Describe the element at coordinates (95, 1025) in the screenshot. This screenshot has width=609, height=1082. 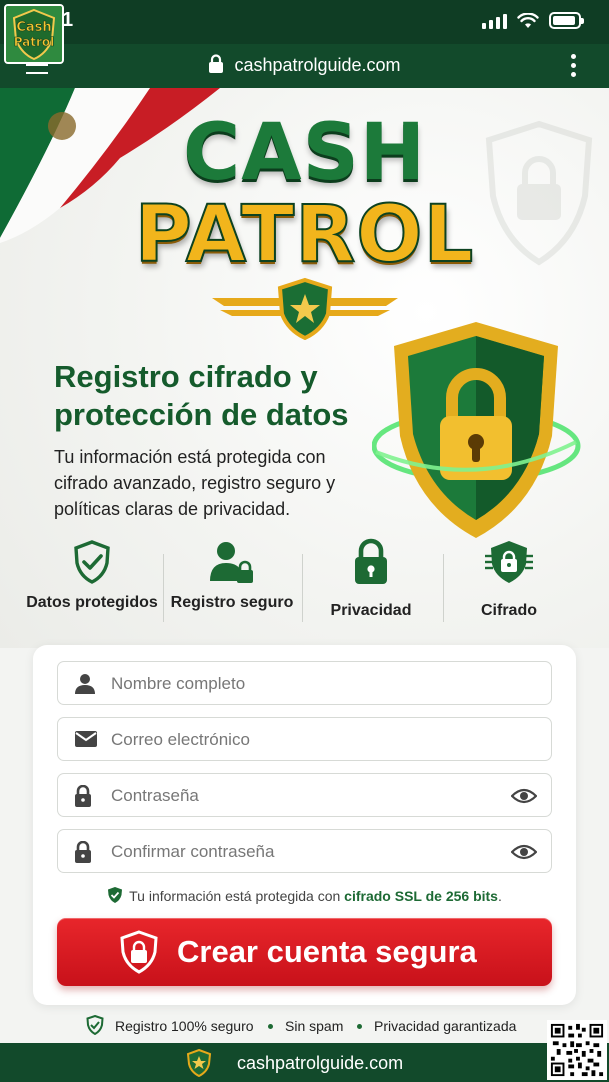
I see `shield-check-outline-icon` at that location.